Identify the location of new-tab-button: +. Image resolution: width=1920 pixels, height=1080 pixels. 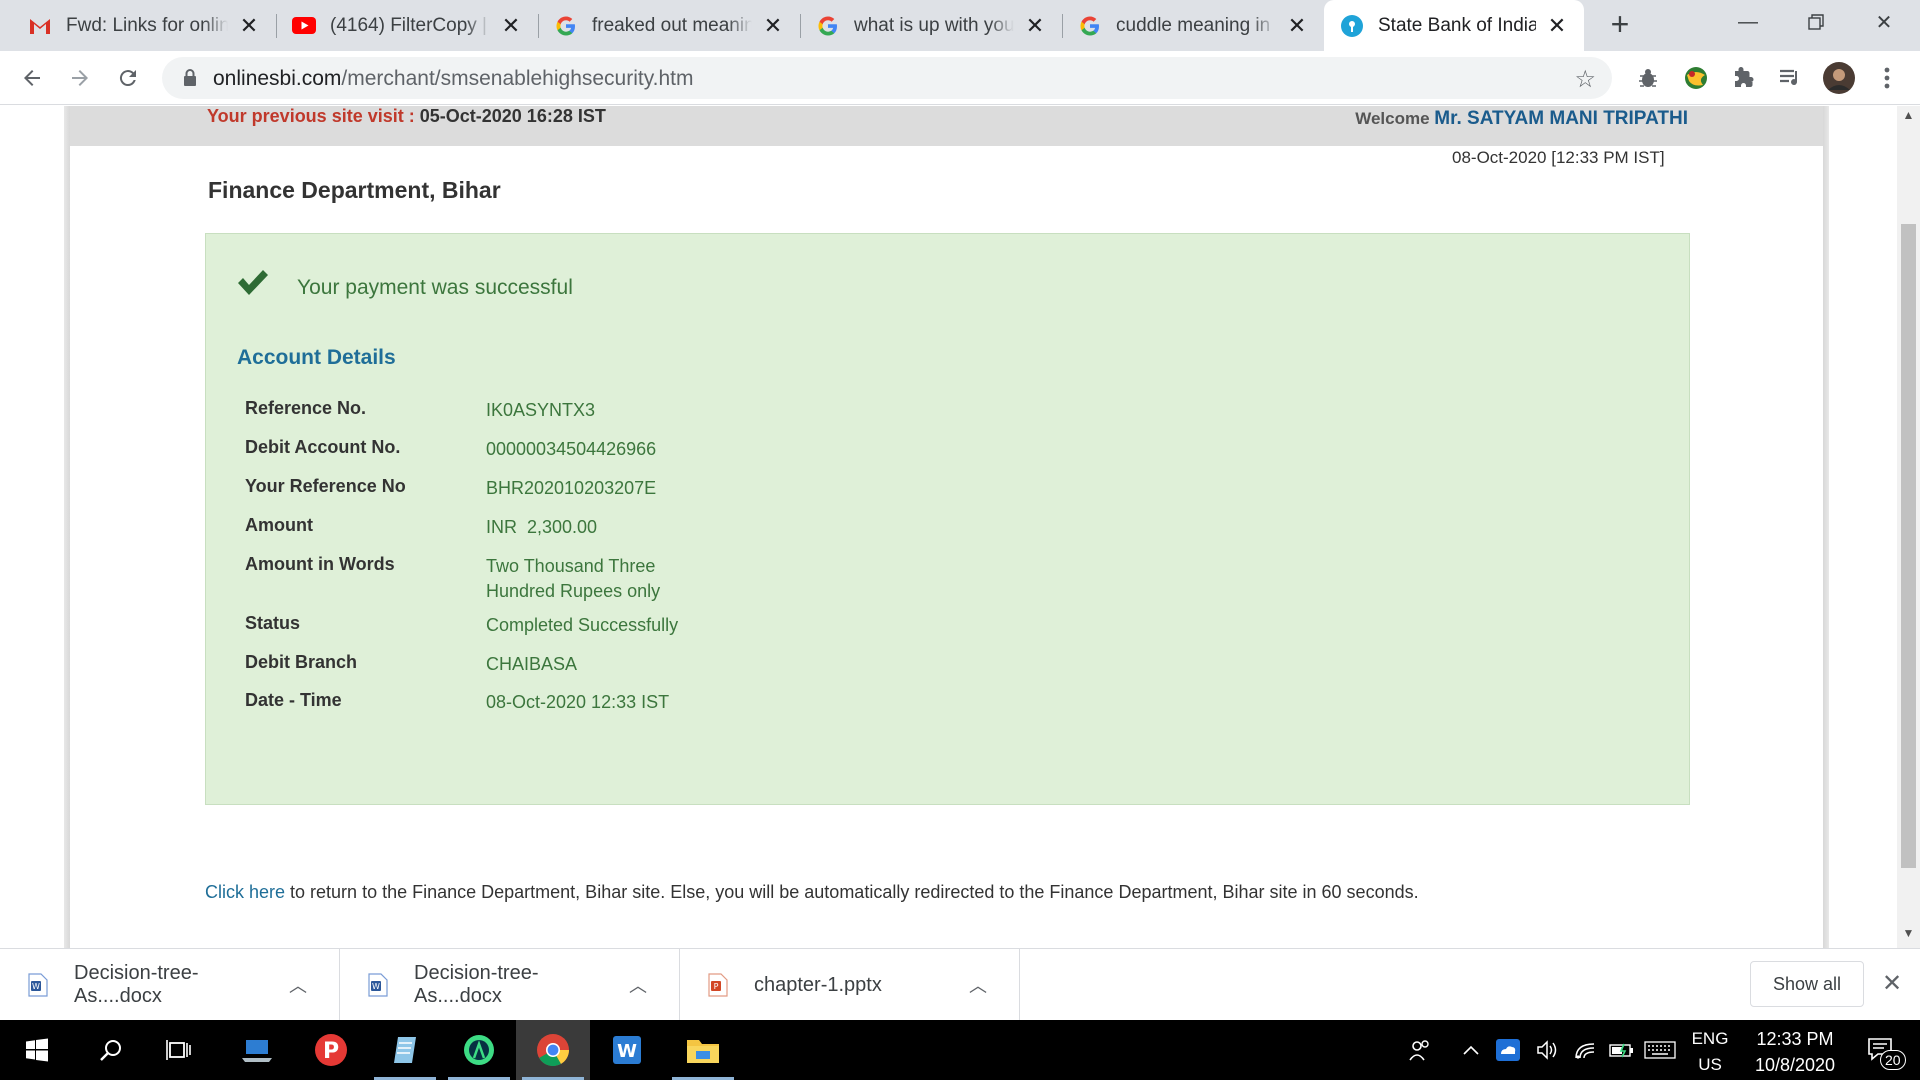
(1620, 24).